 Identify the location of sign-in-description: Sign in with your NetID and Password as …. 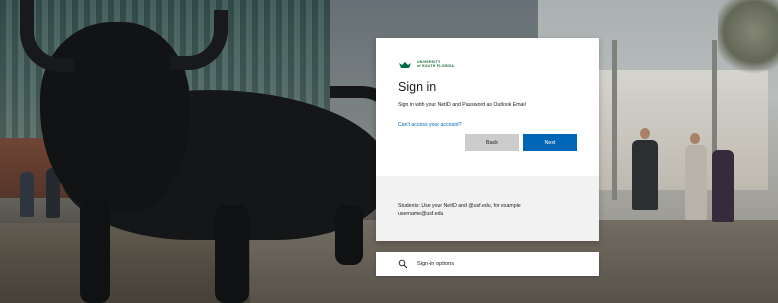
(462, 105).